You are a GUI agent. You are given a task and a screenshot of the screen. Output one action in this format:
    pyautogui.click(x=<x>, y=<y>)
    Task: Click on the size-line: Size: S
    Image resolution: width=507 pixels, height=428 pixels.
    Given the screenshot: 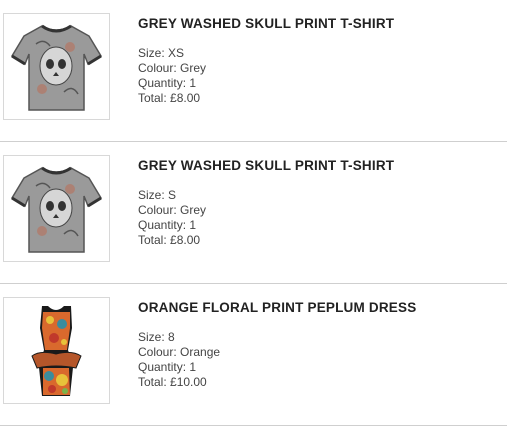 What is the action you would take?
    pyautogui.click(x=266, y=195)
    